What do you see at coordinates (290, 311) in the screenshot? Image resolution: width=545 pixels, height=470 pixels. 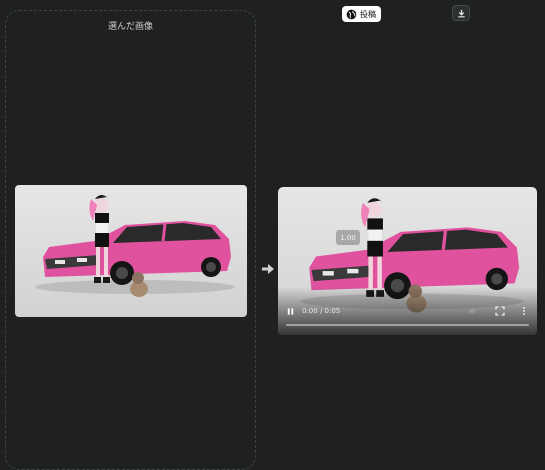 I see `pause-icon` at bounding box center [290, 311].